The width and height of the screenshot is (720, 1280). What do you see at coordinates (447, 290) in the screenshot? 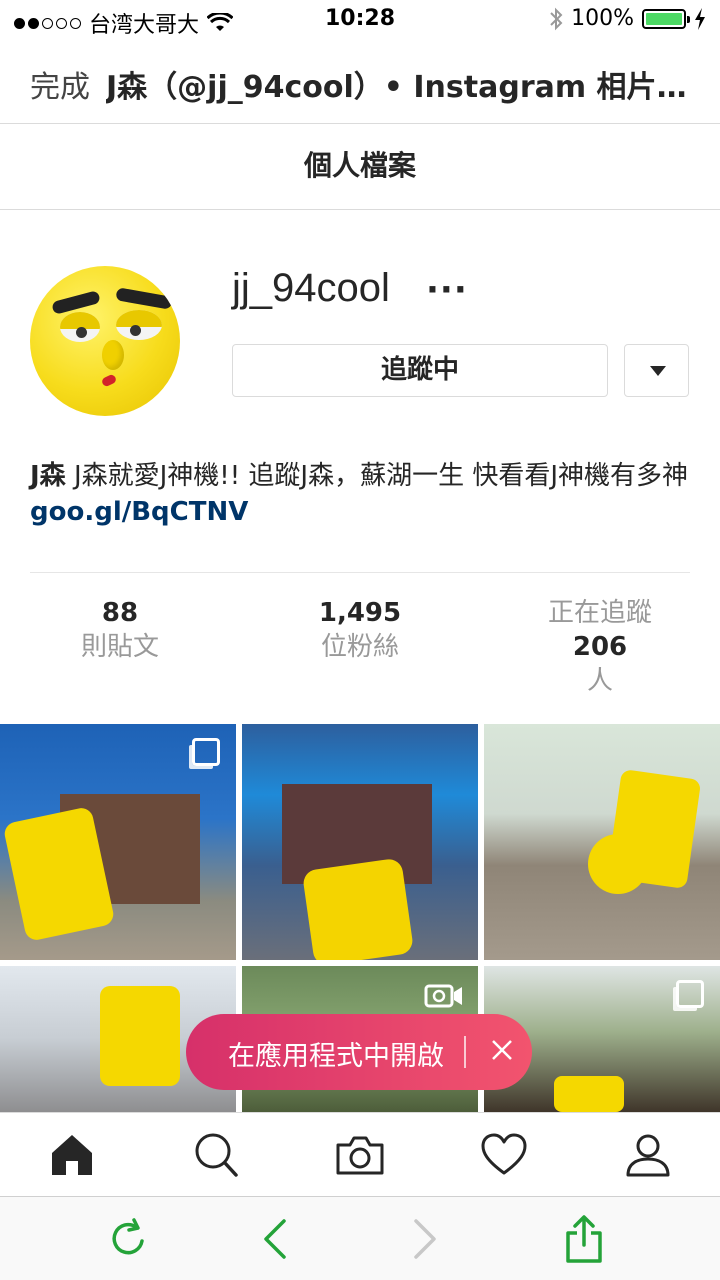
I see `more-options-icon: ···` at bounding box center [447, 290].